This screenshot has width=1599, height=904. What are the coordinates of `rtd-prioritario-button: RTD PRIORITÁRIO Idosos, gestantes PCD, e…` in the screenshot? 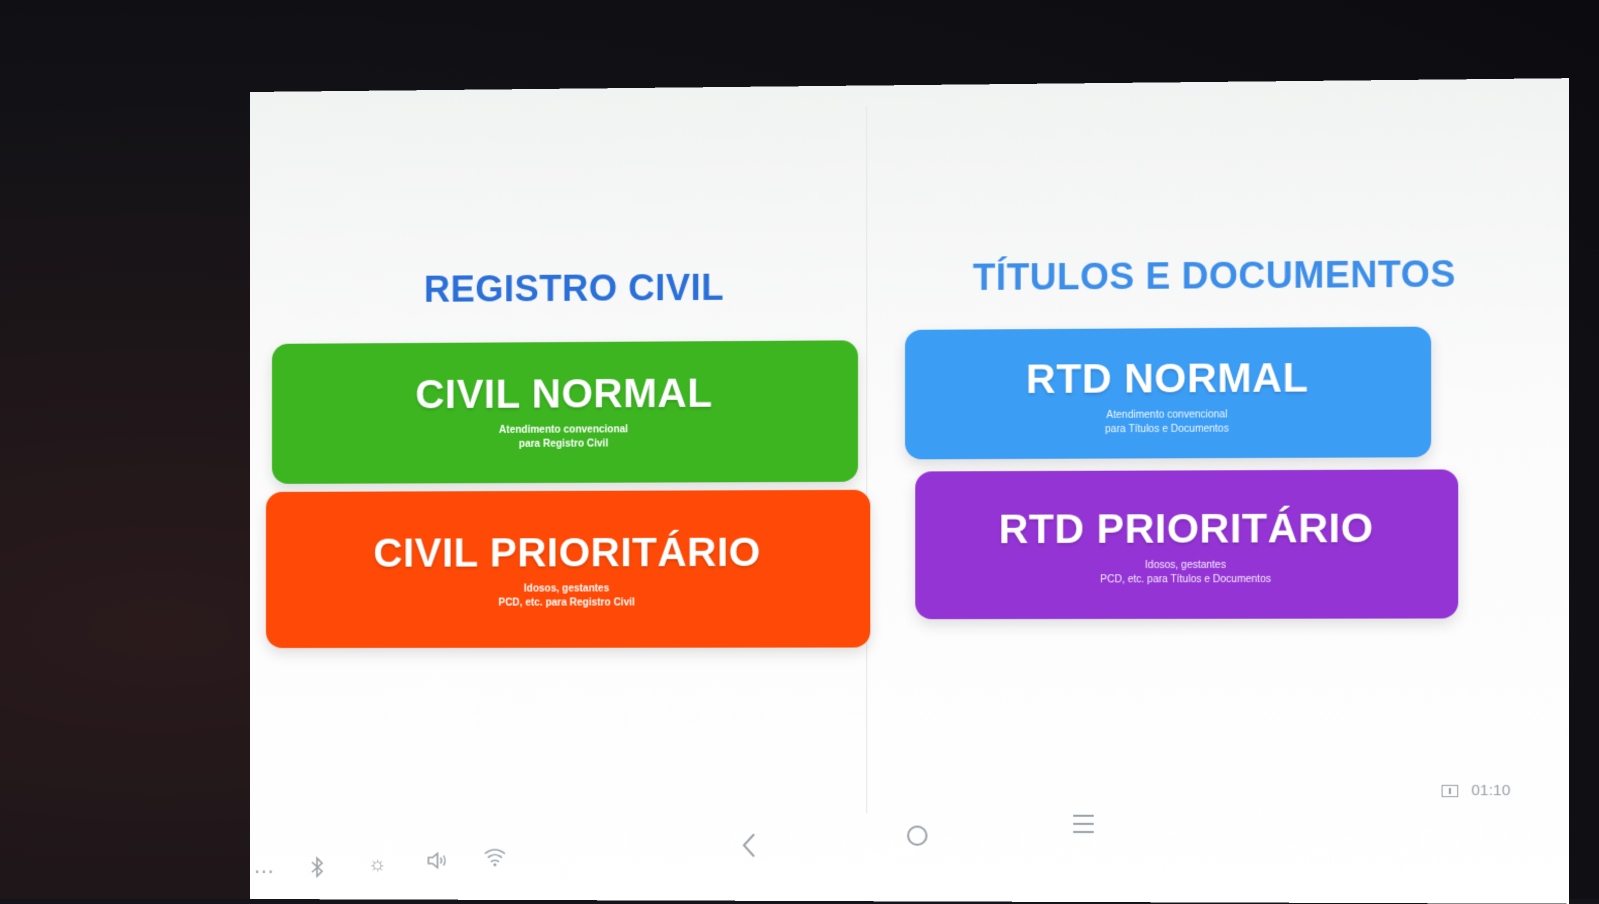 It's located at (1186, 544).